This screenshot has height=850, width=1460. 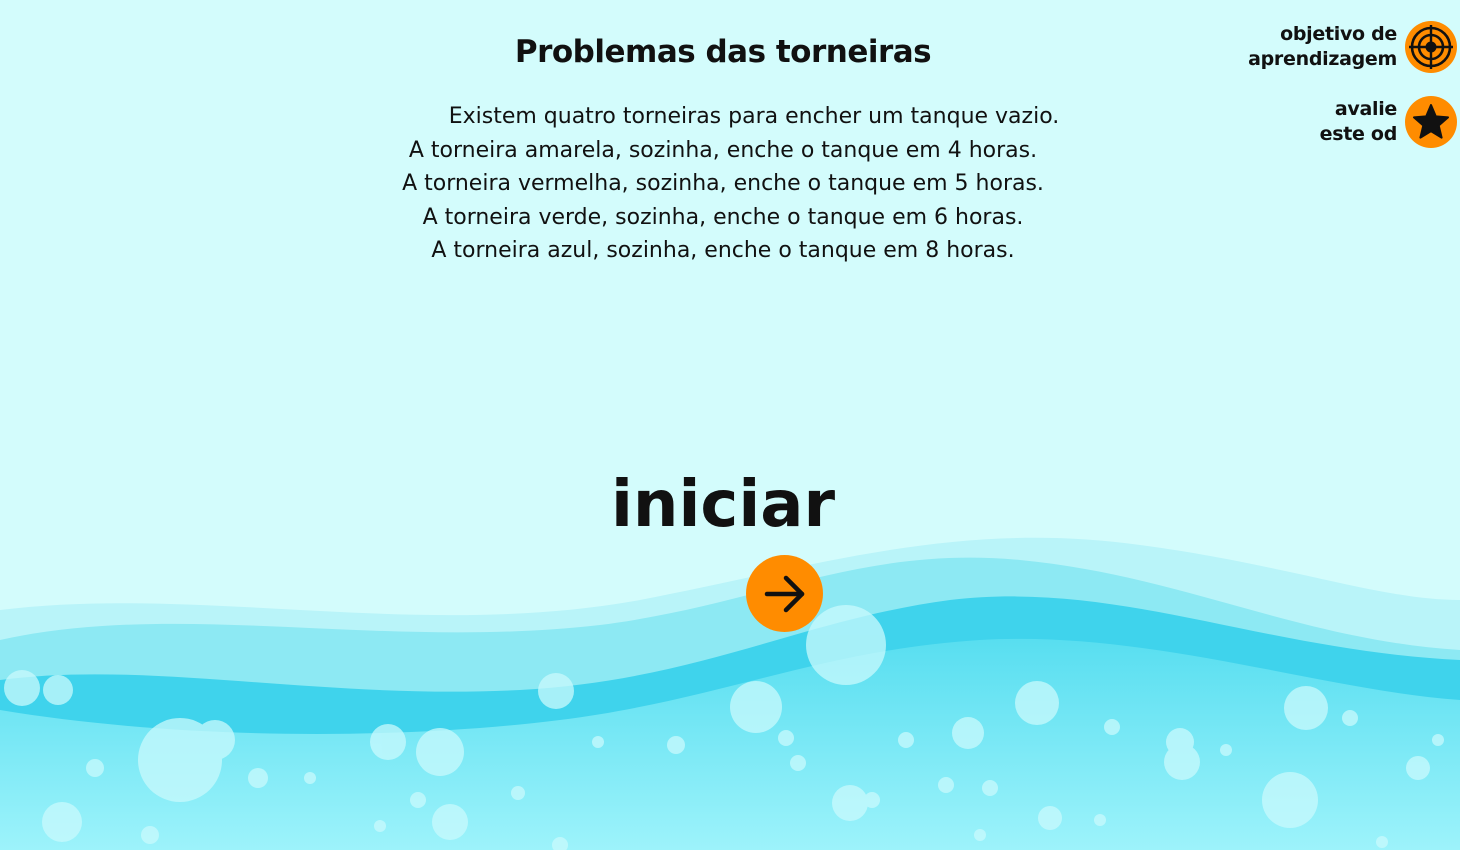 What do you see at coordinates (1358, 122) in the screenshot?
I see `rate-label: avalie este od` at bounding box center [1358, 122].